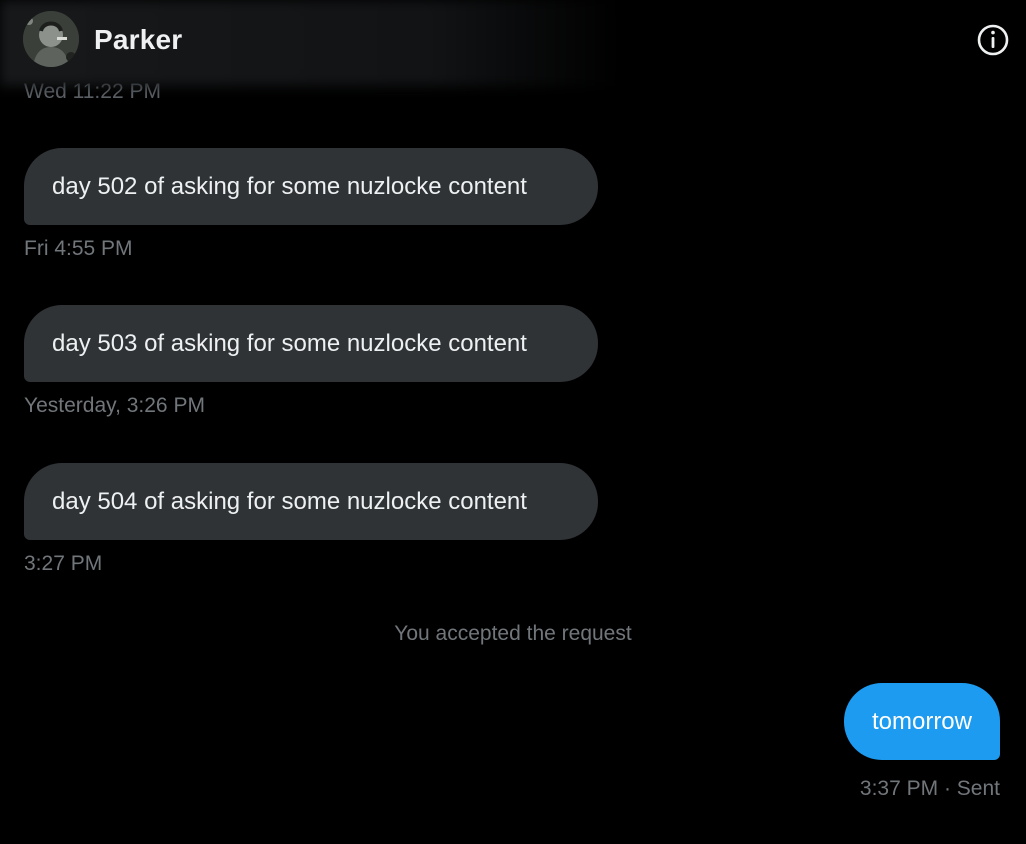 This screenshot has width=1026, height=844. I want to click on message-timestamp: Yesterday, 3:26 PM, so click(114, 405).